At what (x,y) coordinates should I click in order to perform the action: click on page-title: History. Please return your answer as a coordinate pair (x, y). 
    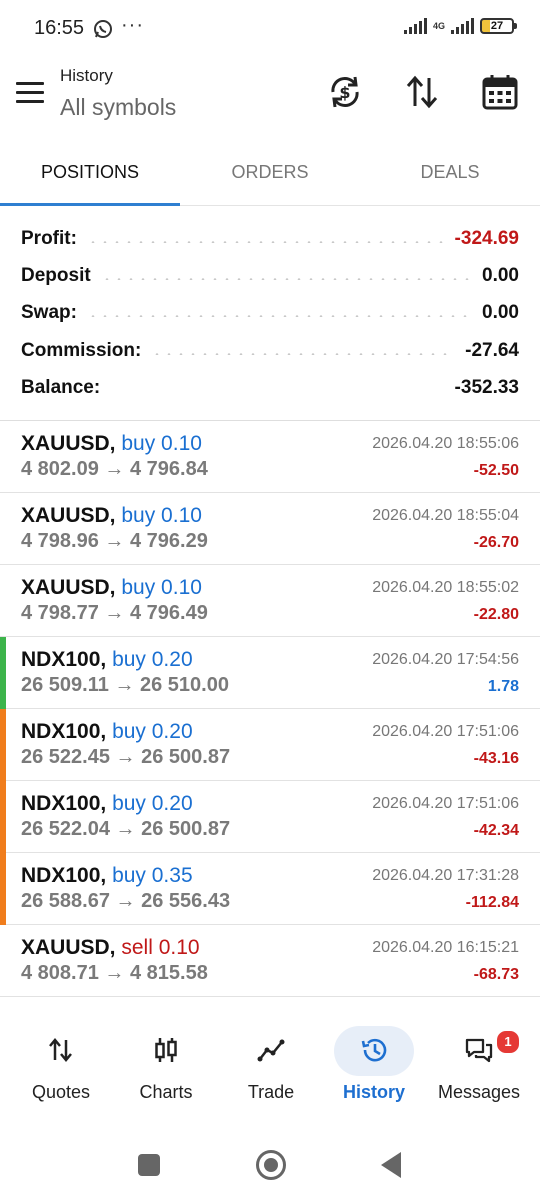
    Looking at the image, I should click on (86, 75).